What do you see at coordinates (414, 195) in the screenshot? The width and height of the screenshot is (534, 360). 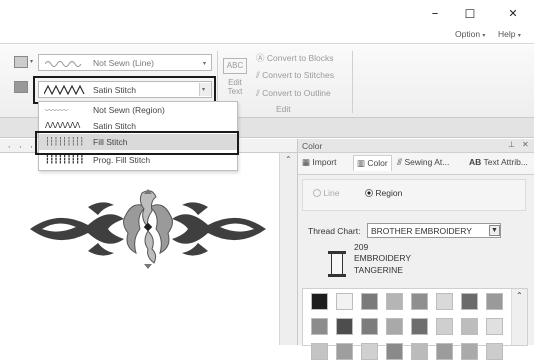 I see `line-region-group: Line Region` at bounding box center [414, 195].